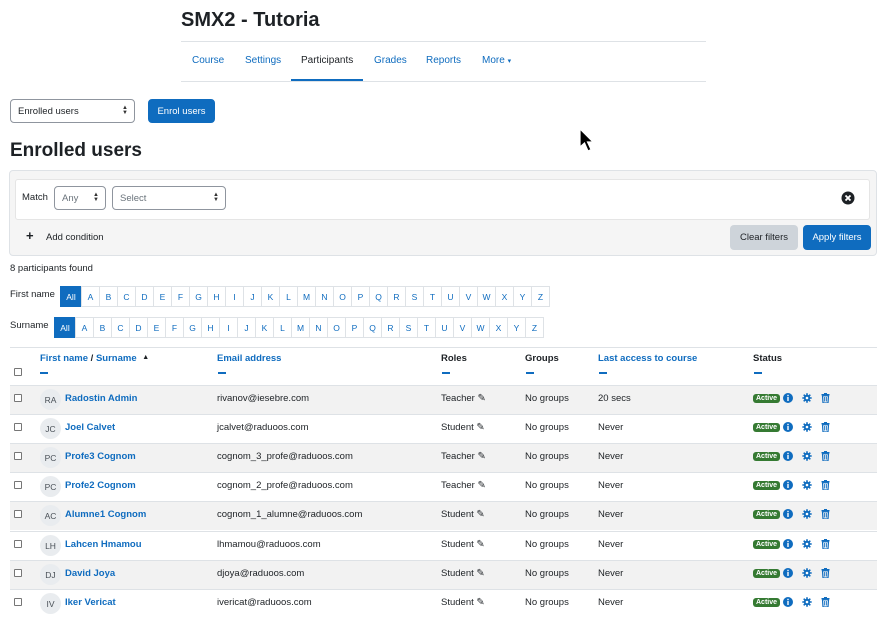 This screenshot has width=888, height=621. What do you see at coordinates (336, 327) in the screenshot?
I see `initial-letter-button: O` at bounding box center [336, 327].